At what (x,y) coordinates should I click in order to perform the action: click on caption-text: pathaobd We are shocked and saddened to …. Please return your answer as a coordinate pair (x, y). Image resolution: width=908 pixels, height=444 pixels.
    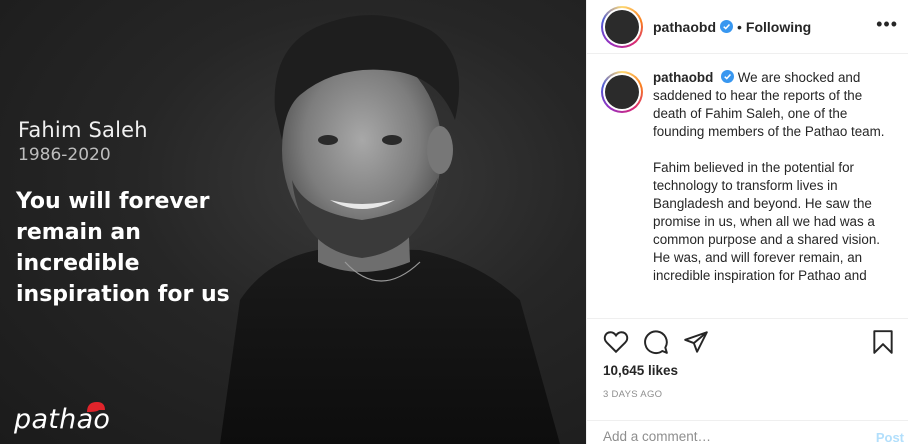
    Looking at the image, I should click on (773, 190).